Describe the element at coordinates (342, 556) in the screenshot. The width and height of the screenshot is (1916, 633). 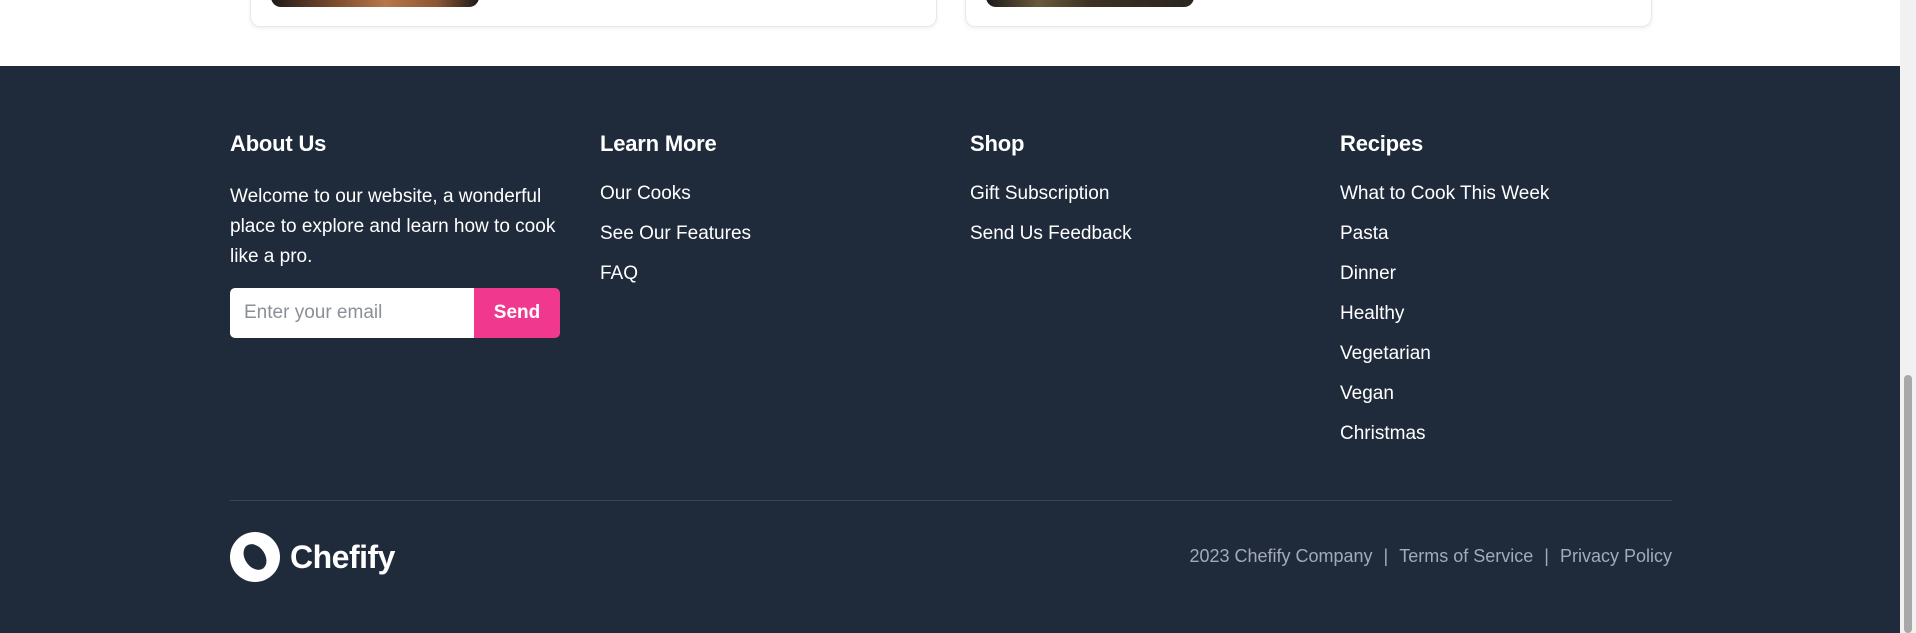
I see `brand-name: Chefify` at that location.